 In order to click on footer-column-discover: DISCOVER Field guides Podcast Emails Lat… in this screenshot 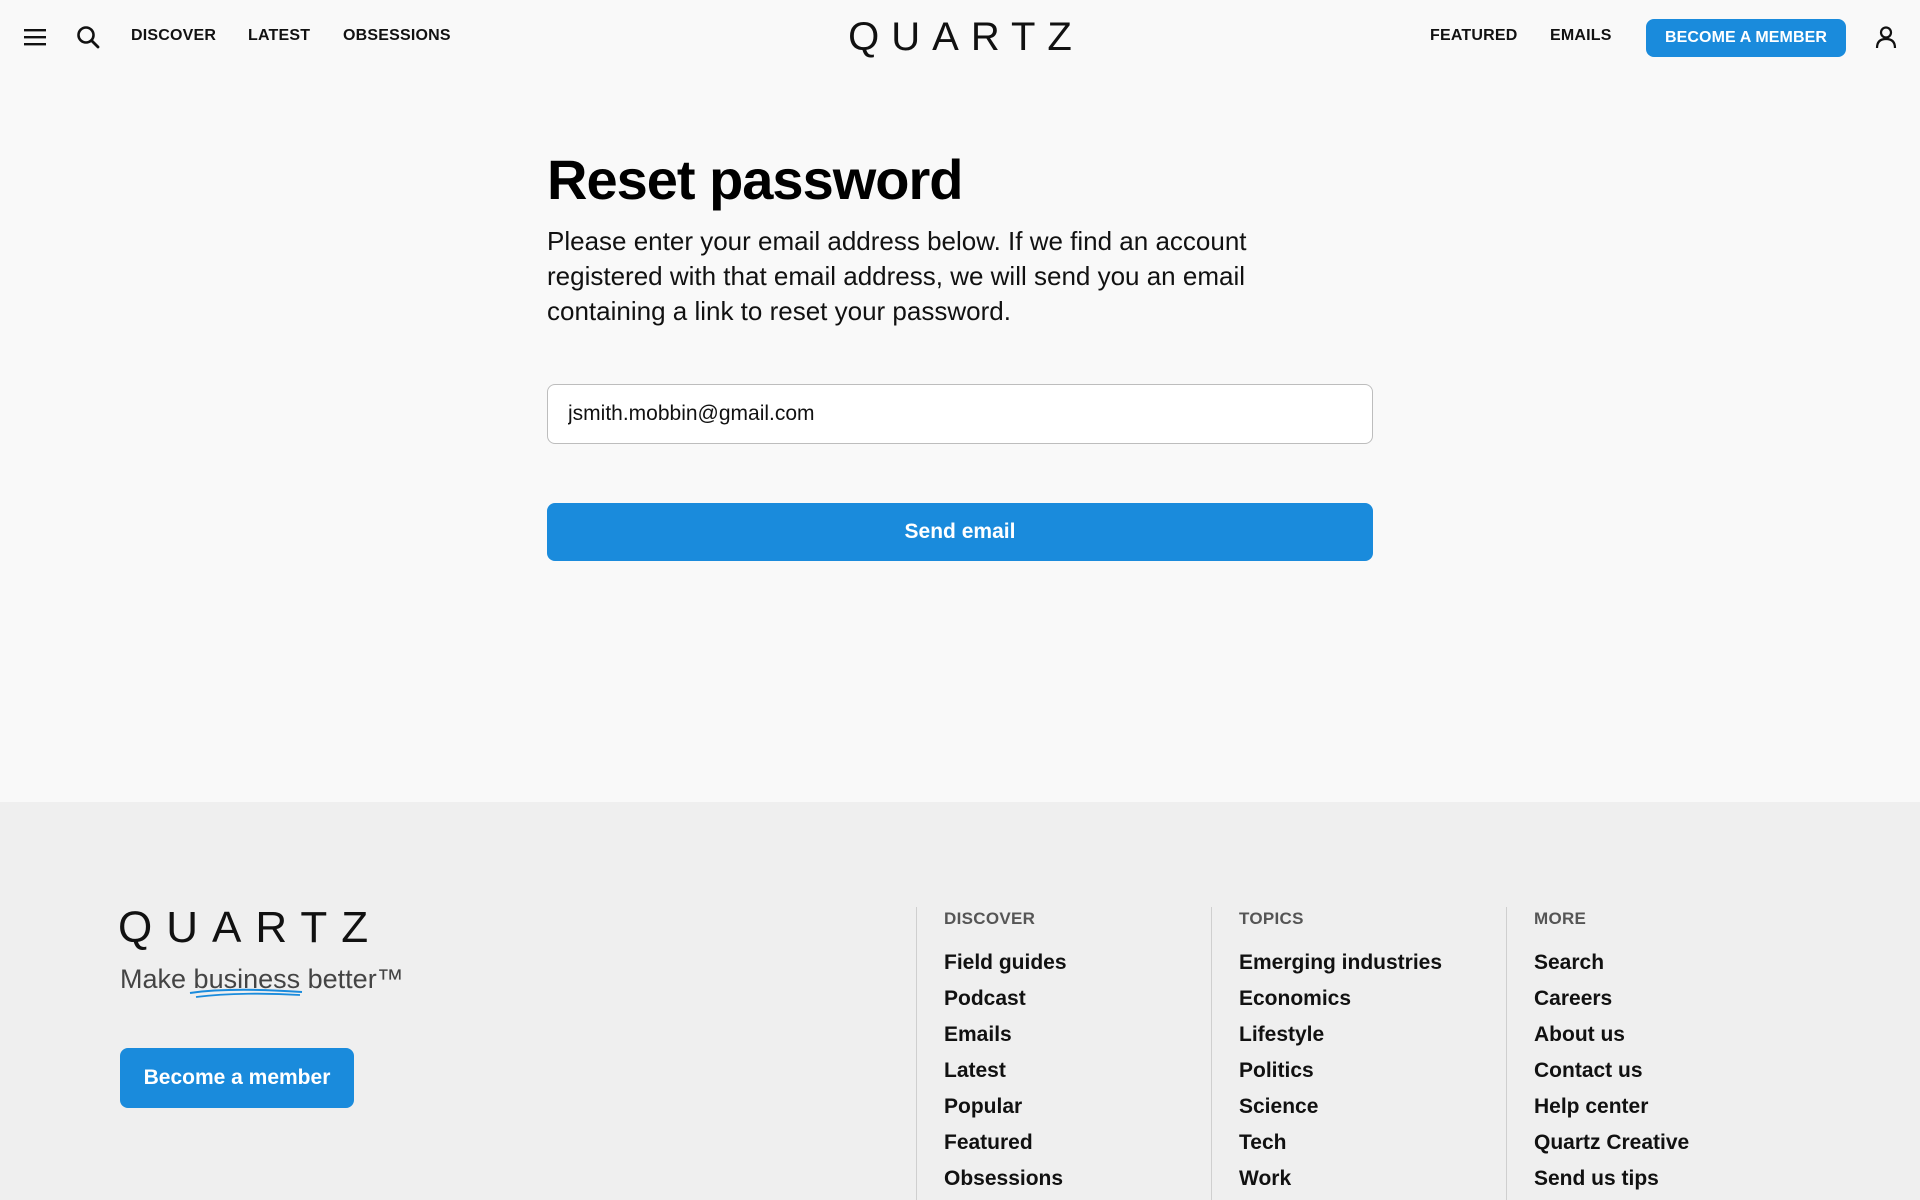, I will do `click(1051, 1053)`.